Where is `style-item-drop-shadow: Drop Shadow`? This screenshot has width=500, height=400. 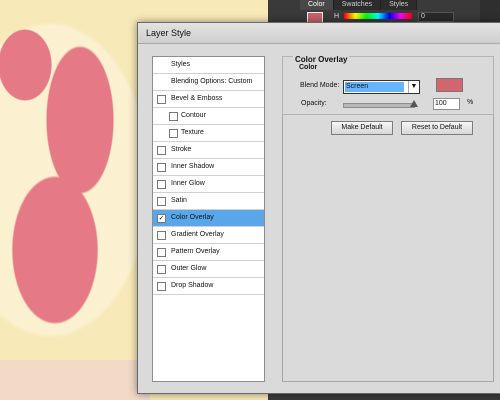
style-item-drop-shadow: Drop Shadow is located at coordinates (208, 286).